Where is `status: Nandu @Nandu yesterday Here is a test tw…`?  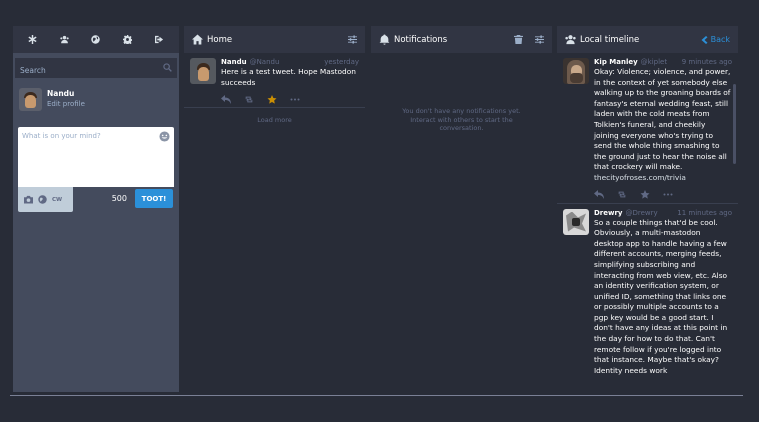
status: Nandu @Nandu yesterday Here is a test tw… is located at coordinates (274, 81).